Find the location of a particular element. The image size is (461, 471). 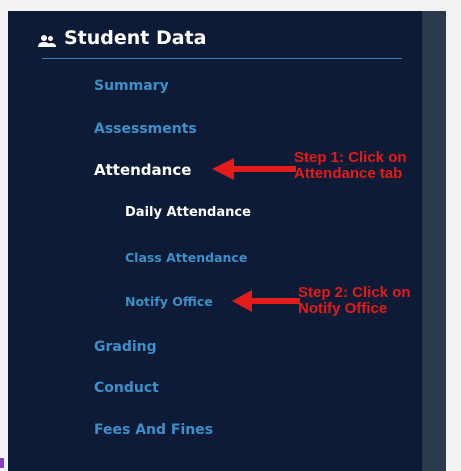

sidebar-item-grading: Grading is located at coordinates (125, 347).